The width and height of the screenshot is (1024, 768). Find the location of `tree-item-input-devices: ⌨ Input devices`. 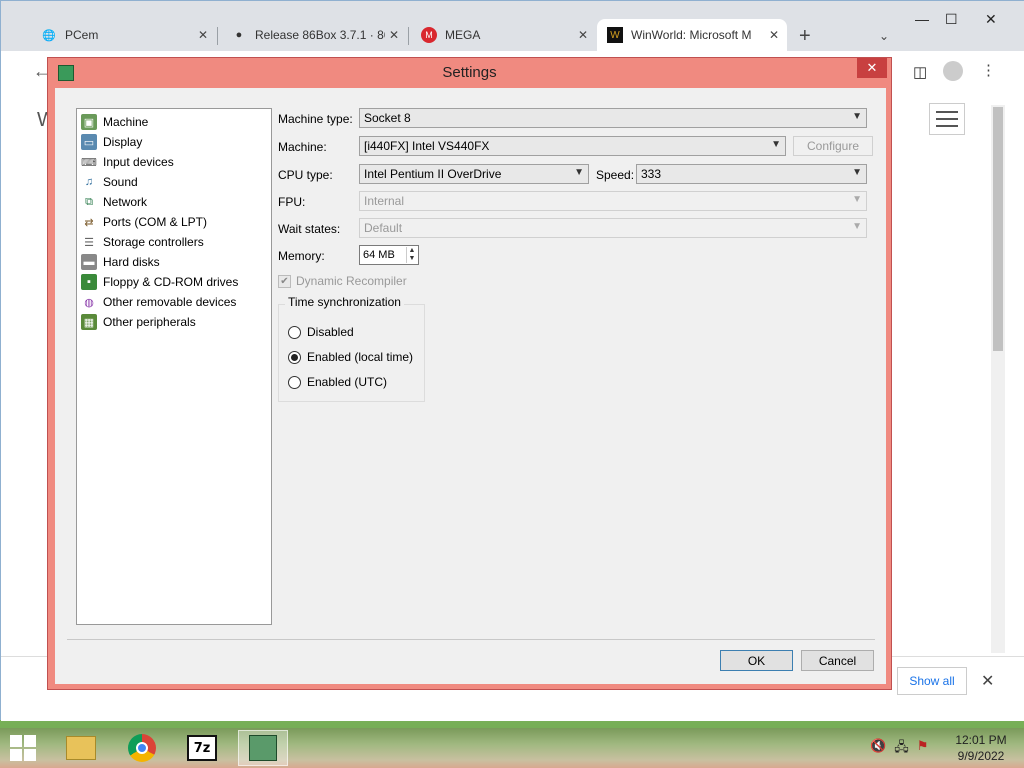

tree-item-input-devices: ⌨ Input devices is located at coordinates (174, 162).